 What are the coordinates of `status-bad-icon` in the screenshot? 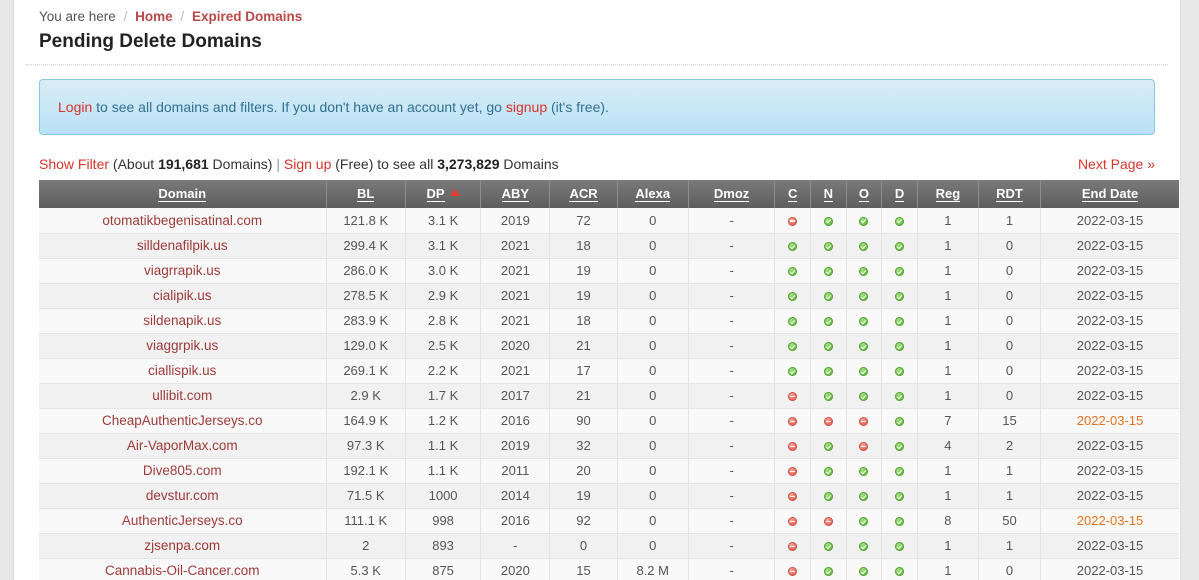 It's located at (793, 522).